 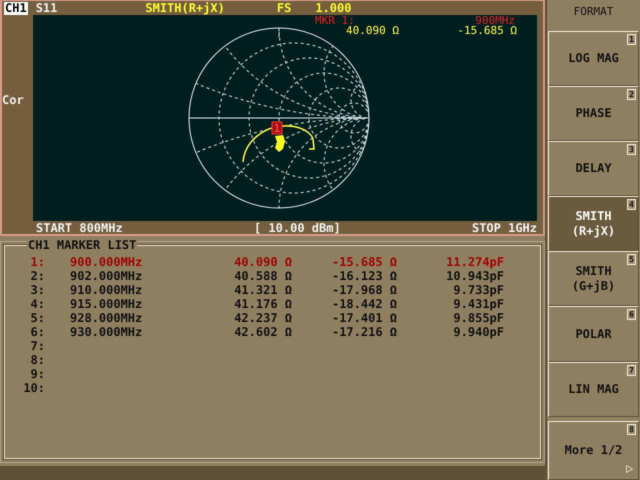 What do you see at coordinates (631, 39) in the screenshot?
I see `key-number: 1` at bounding box center [631, 39].